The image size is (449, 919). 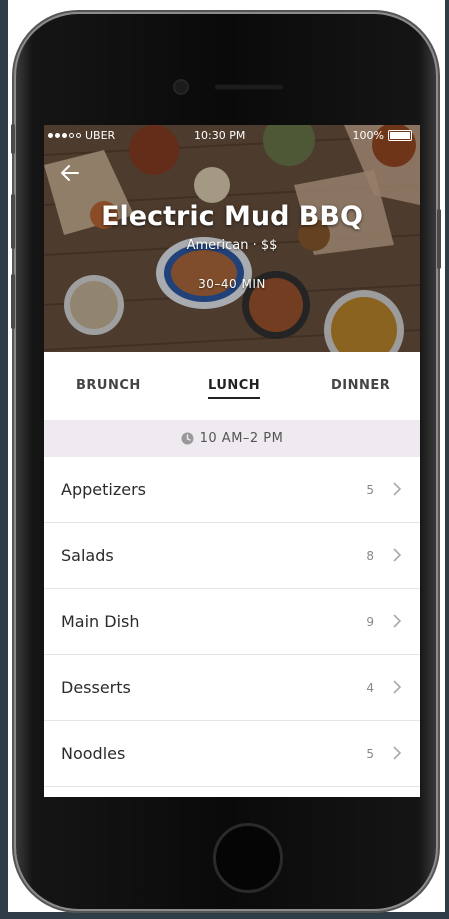 I want to click on carrier-name: UBER, so click(x=100, y=135).